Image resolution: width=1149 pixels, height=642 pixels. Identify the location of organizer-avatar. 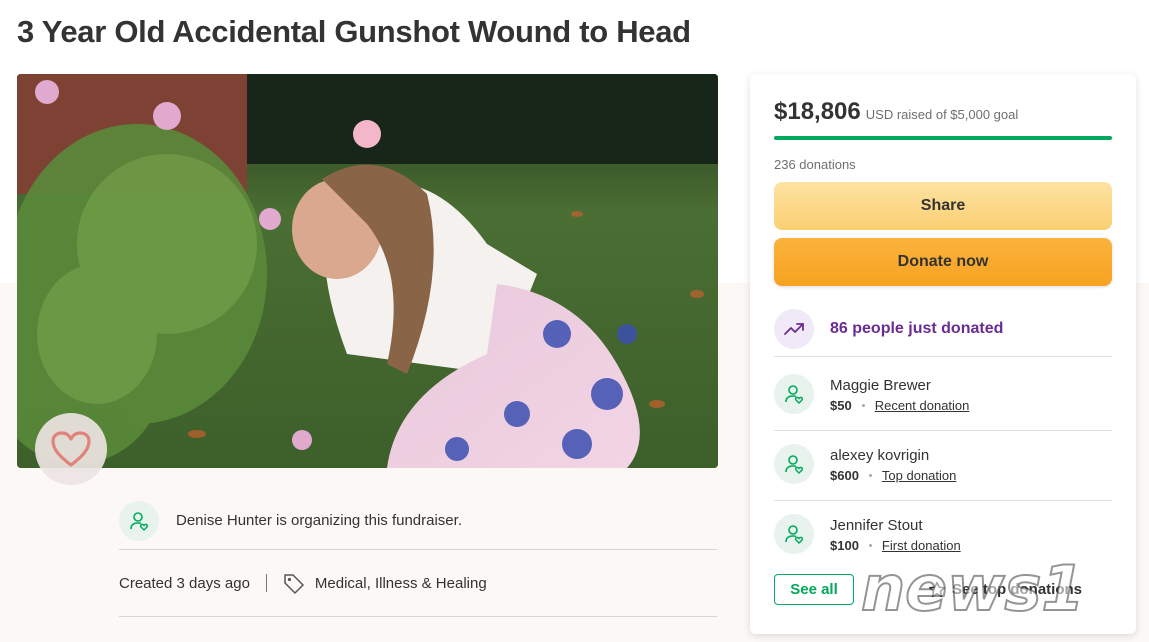
(139, 520).